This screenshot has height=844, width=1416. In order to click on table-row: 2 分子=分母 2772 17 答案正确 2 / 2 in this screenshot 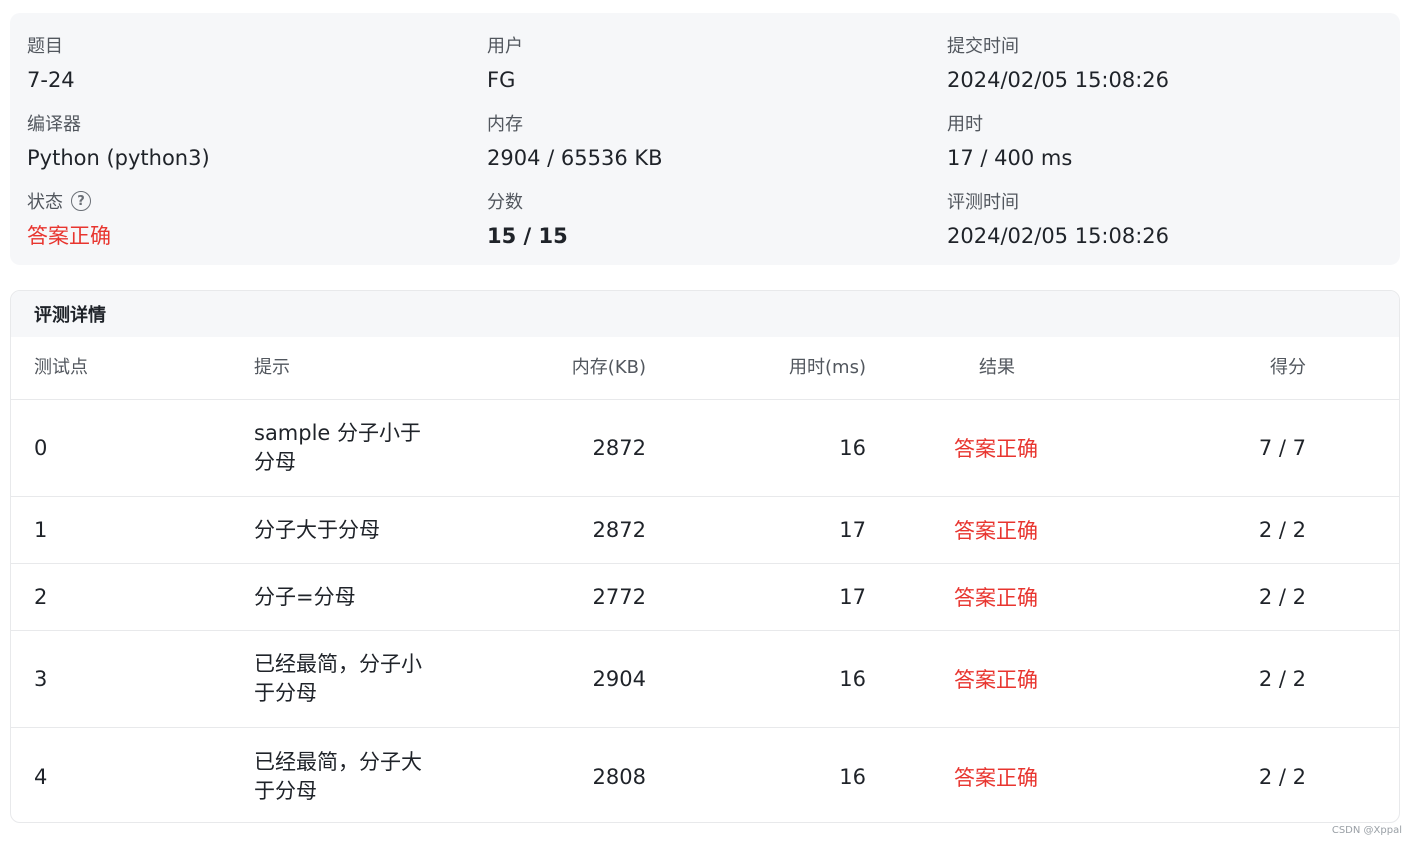, I will do `click(705, 597)`.